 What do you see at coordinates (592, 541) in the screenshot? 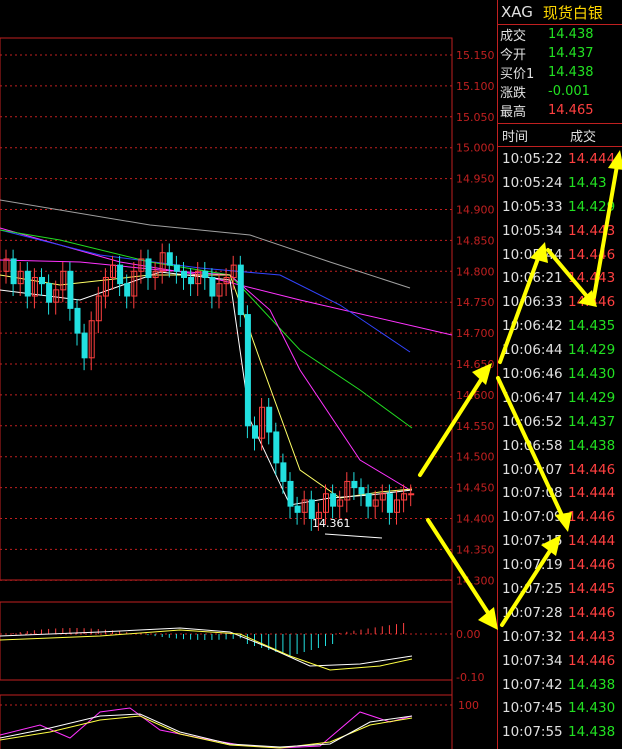
I see `tick-price: 14.444` at bounding box center [592, 541].